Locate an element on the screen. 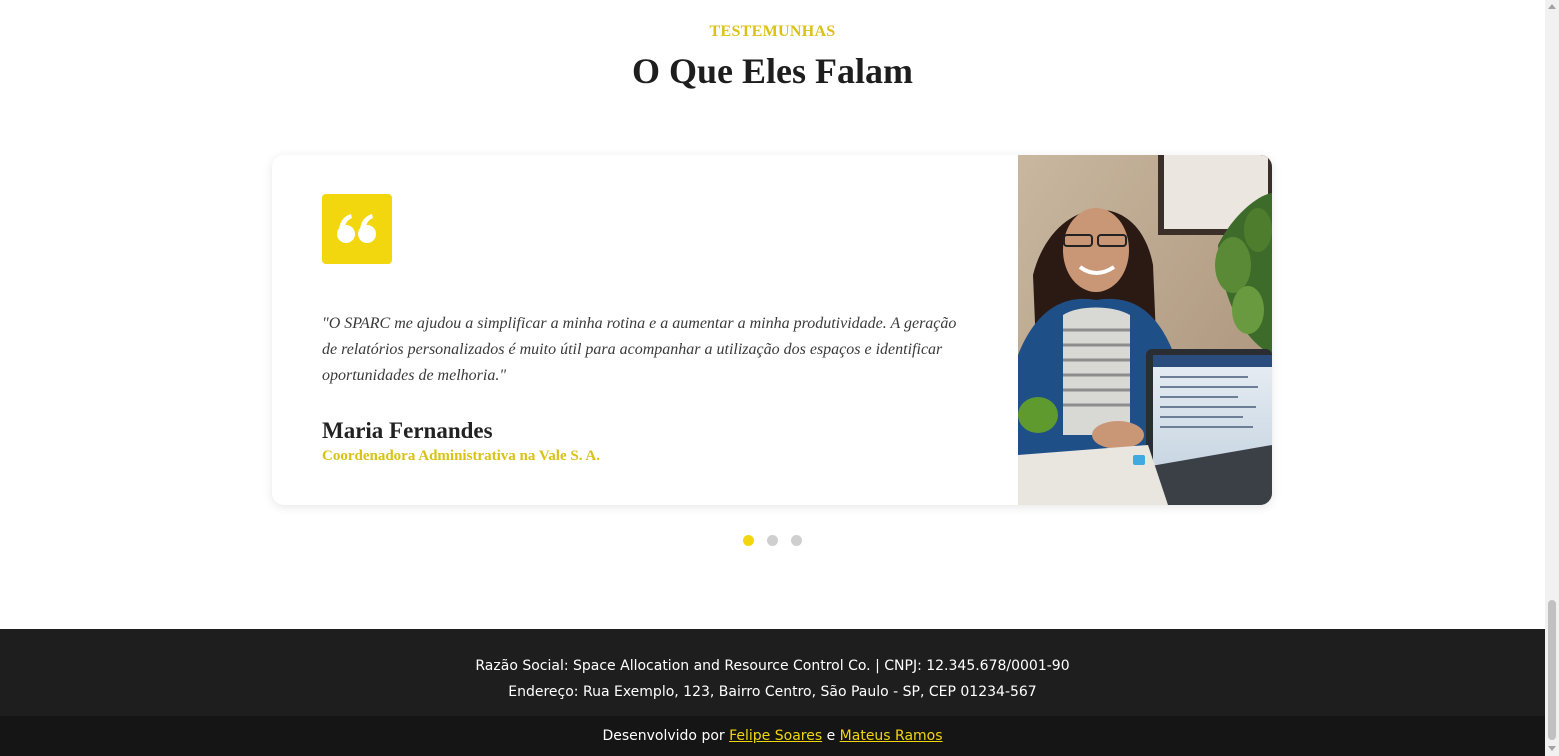 This screenshot has height=756, width=1559. quote-icon is located at coordinates (357, 229).